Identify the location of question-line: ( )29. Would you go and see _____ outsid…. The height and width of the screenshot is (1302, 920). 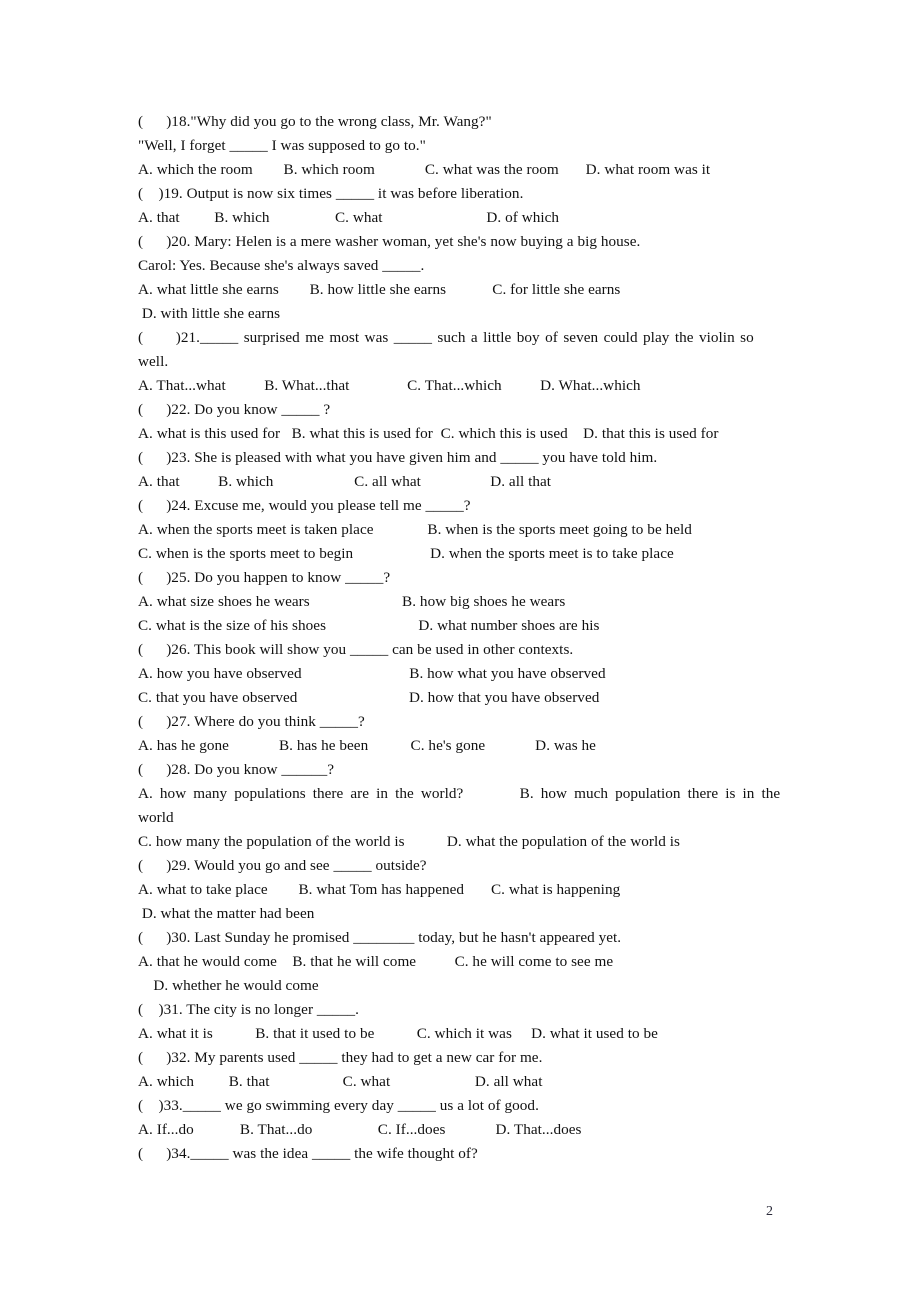
(282, 865).